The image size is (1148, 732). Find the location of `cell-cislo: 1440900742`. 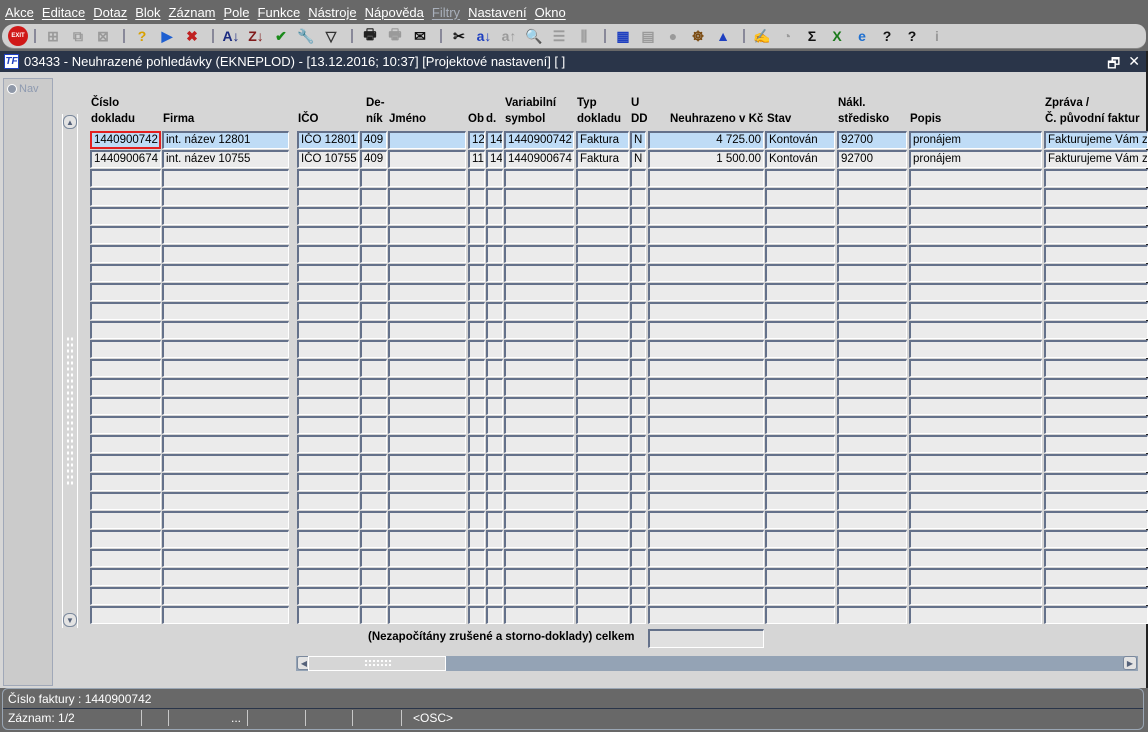

cell-cislo: 1440900742 is located at coordinates (125, 140).